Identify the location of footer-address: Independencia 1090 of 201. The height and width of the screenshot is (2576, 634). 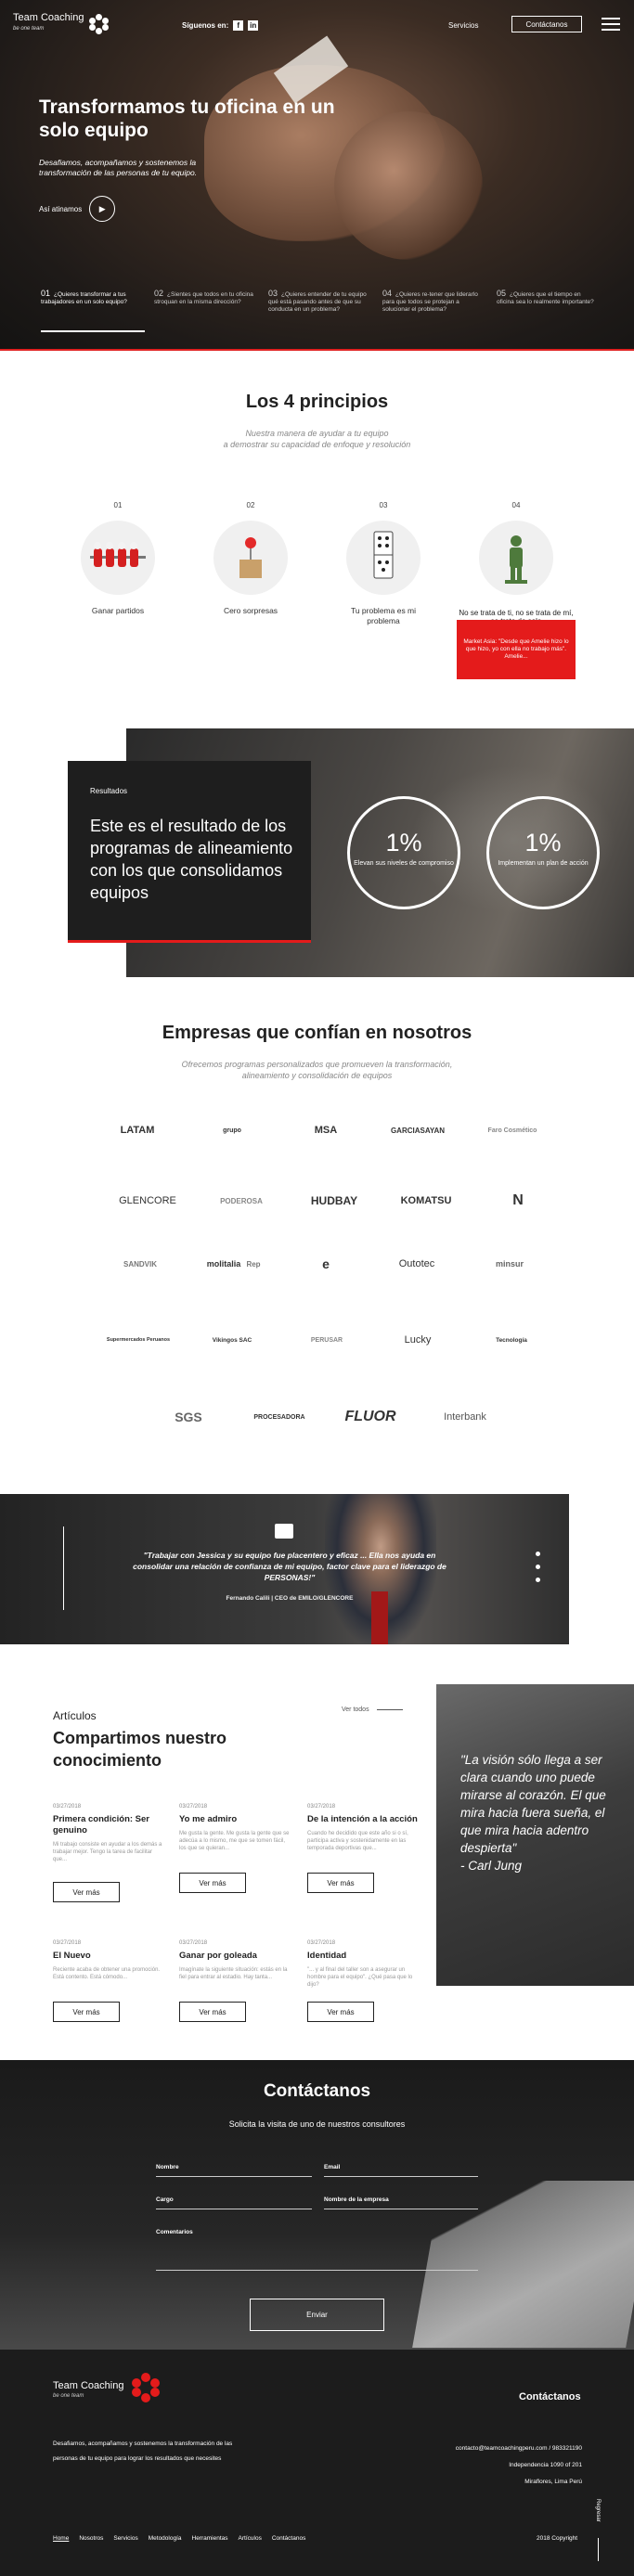
(545, 2465).